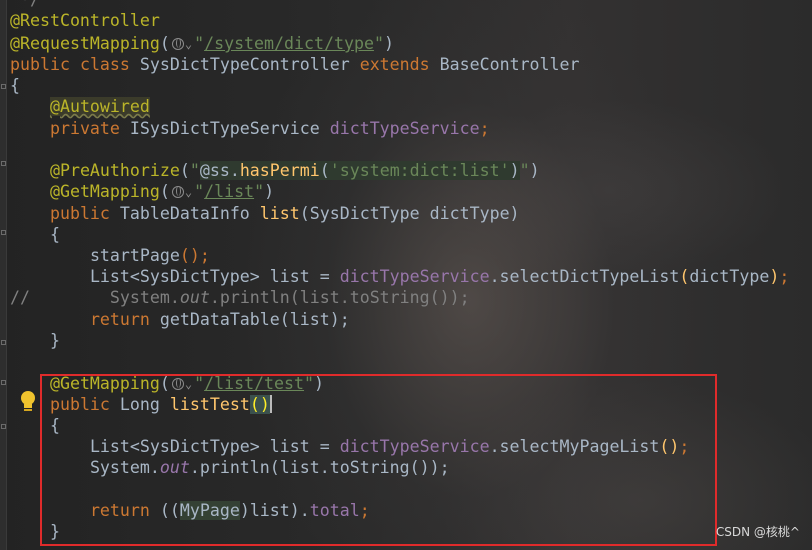 This screenshot has width=812, height=550. I want to click on code-line-4: {, so click(15, 85).